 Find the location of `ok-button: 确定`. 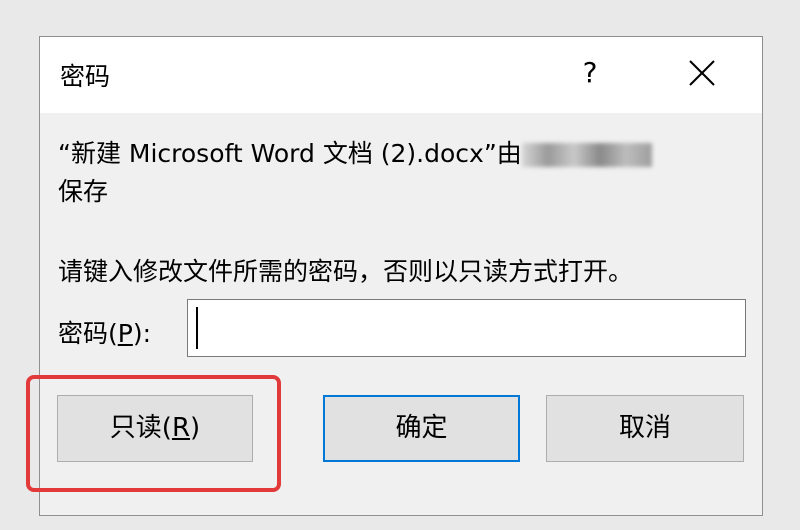

ok-button: 确定 is located at coordinates (421, 428).